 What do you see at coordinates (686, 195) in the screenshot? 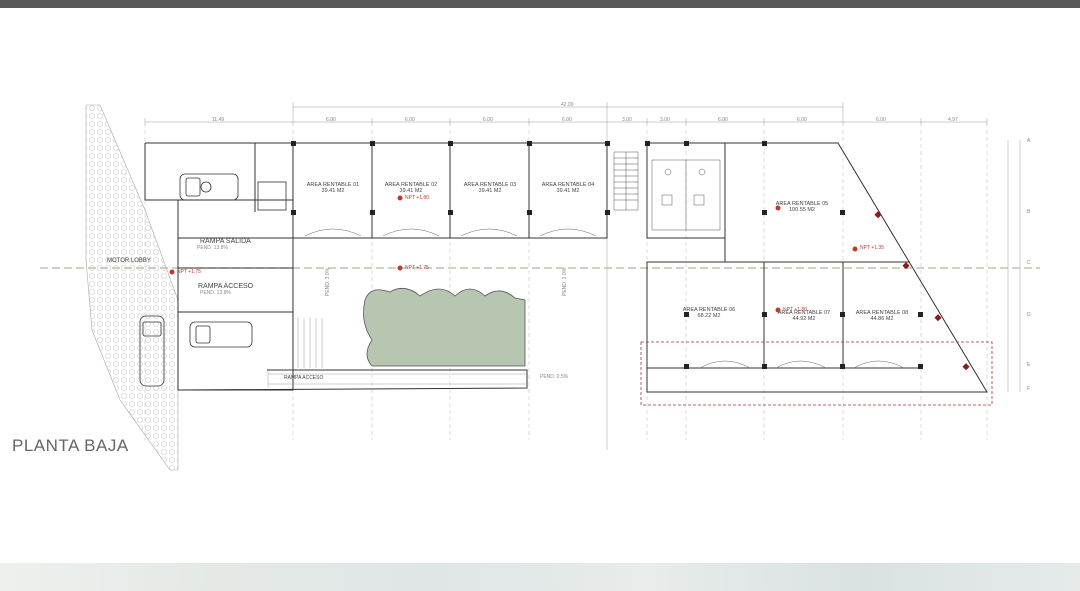
I see `restrooms` at bounding box center [686, 195].